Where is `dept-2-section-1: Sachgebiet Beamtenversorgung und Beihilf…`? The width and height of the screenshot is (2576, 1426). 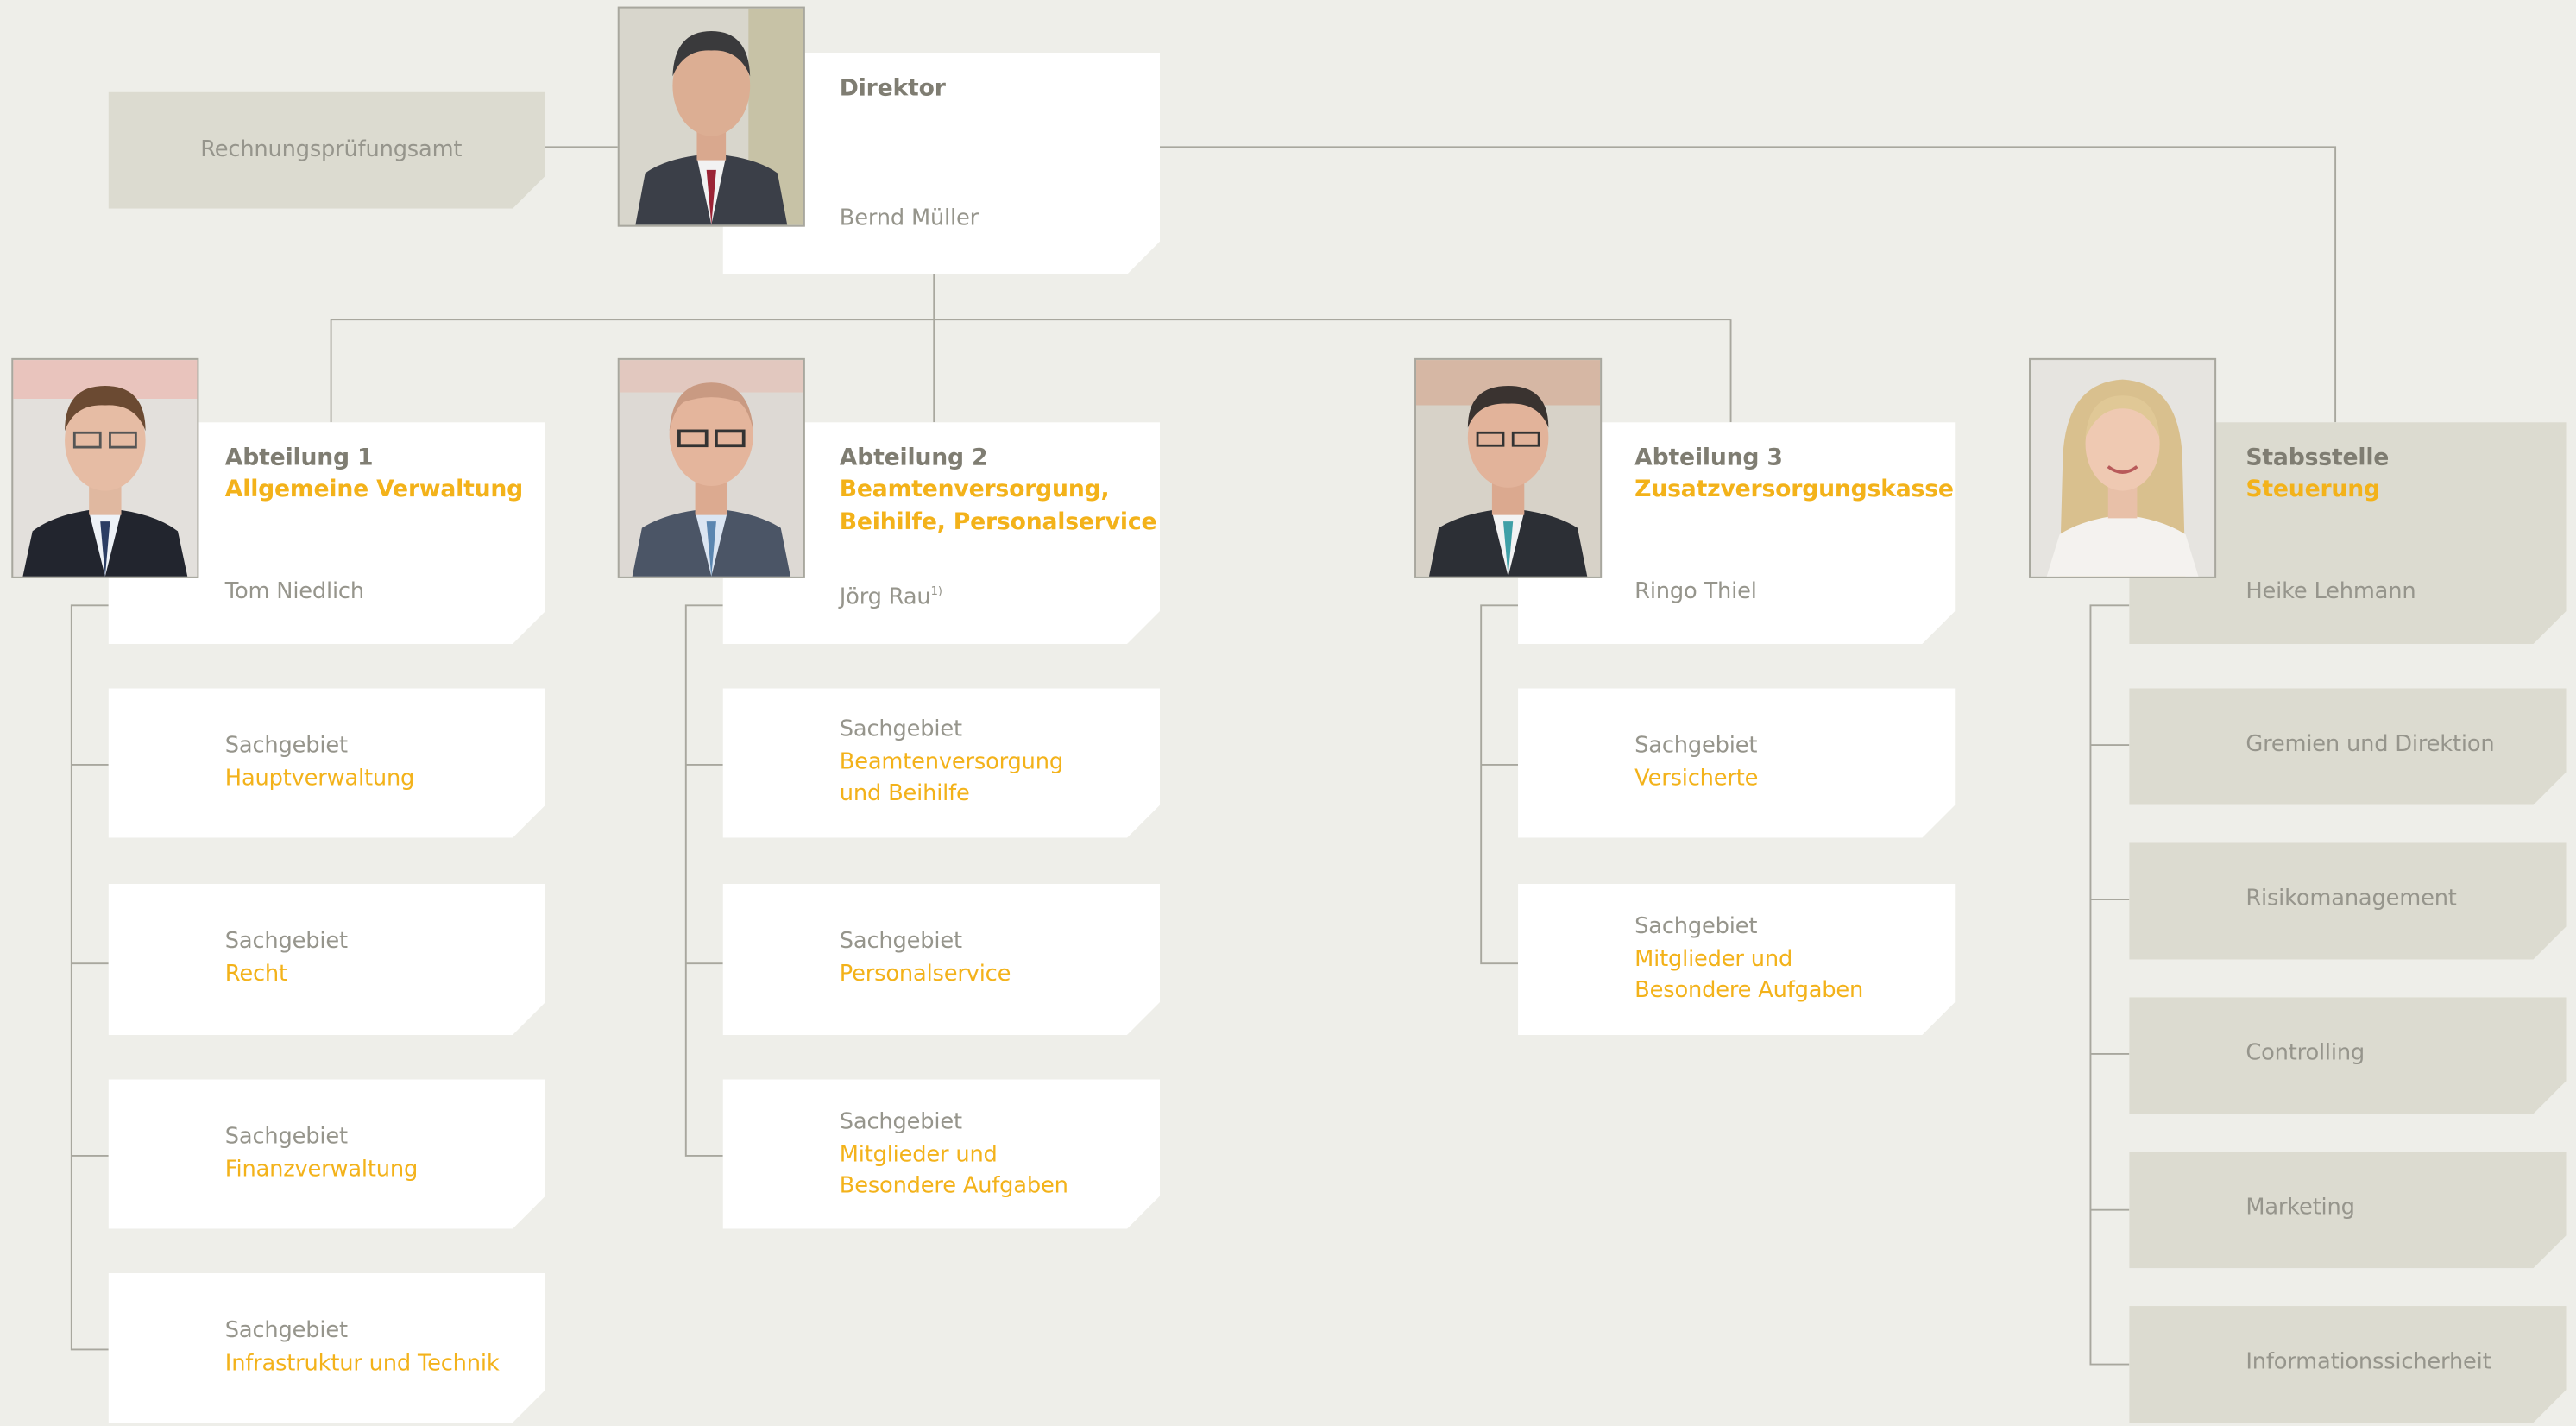
dept-2-section-1: Sachgebiet Beamtenversorgung und Beihilf… is located at coordinates (941, 762).